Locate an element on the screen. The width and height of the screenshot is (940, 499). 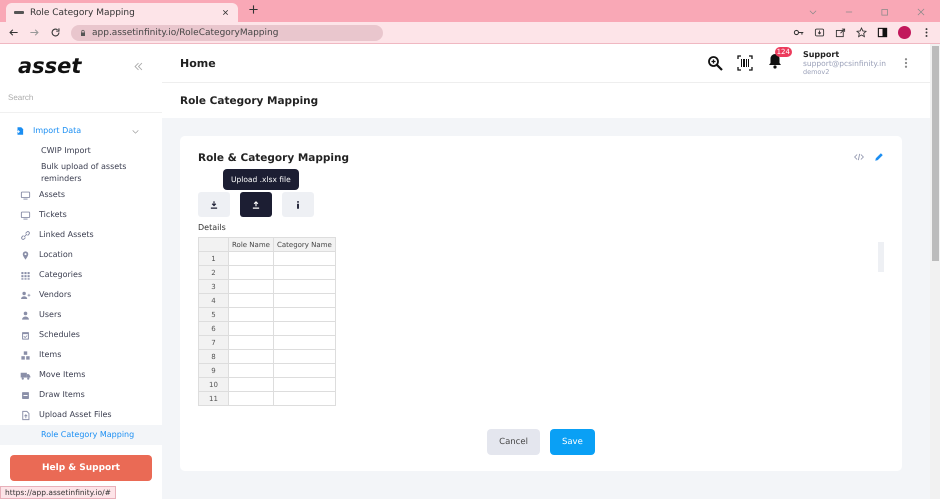
search-field: Search is located at coordinates (81, 97).